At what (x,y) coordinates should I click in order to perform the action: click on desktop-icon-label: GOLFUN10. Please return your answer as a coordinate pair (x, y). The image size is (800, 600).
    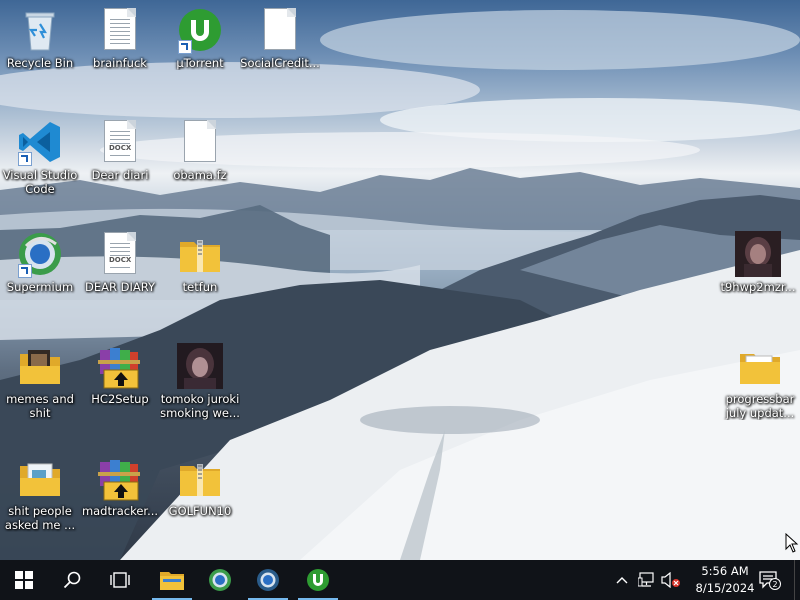
    Looking at the image, I should click on (200, 511).